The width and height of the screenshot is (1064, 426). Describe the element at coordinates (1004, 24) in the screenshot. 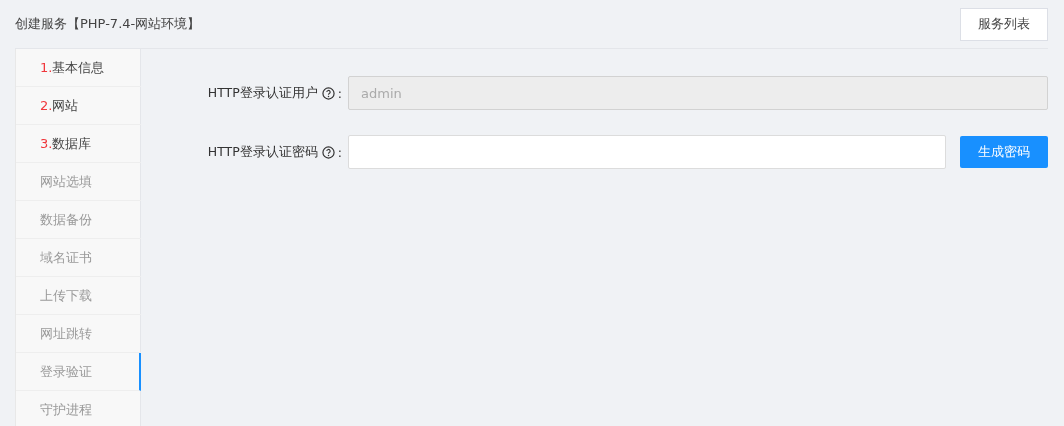

I see `service-list-button: 服务列表` at that location.